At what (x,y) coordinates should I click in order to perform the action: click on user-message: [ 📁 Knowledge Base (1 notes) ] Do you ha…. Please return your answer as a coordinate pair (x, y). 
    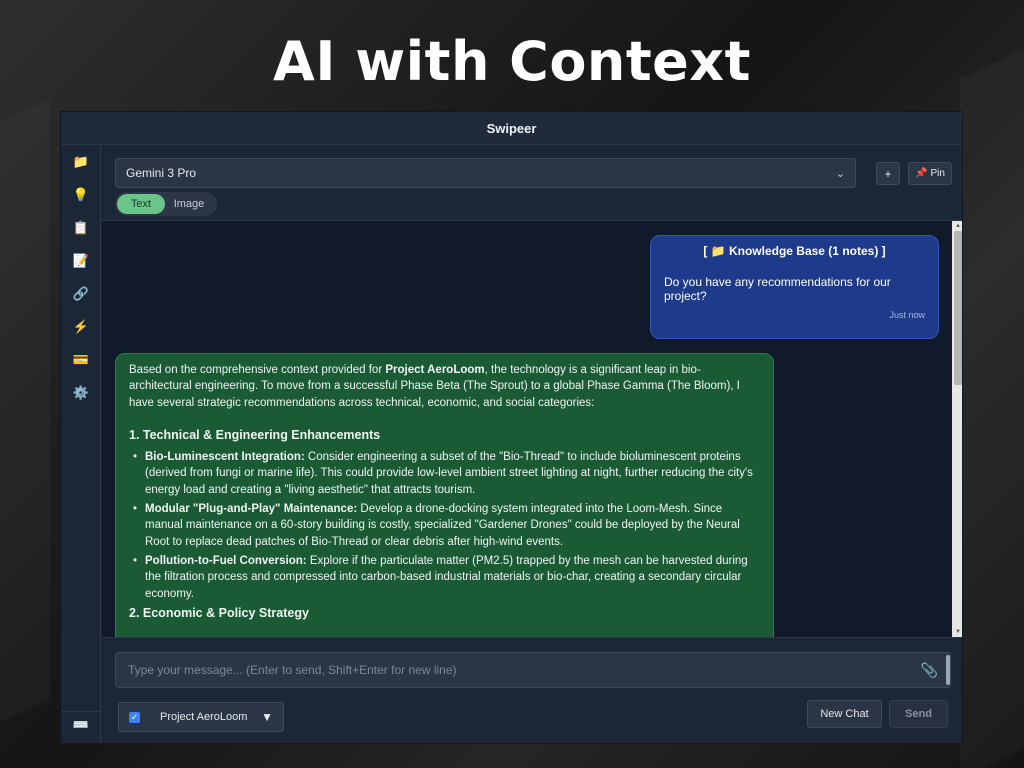
    Looking at the image, I should click on (794, 287).